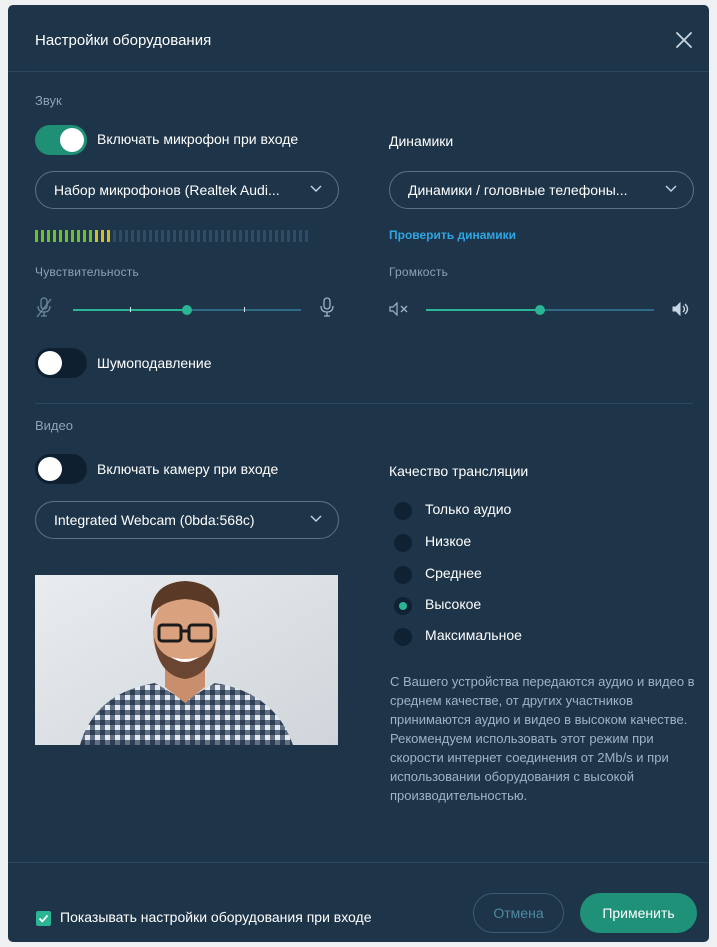  I want to click on volume-fill, so click(483, 310).